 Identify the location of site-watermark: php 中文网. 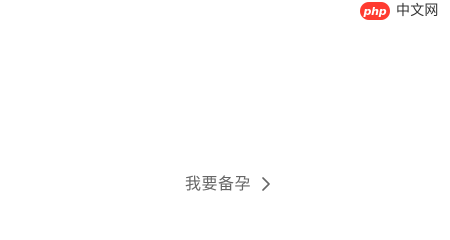
(405, 11).